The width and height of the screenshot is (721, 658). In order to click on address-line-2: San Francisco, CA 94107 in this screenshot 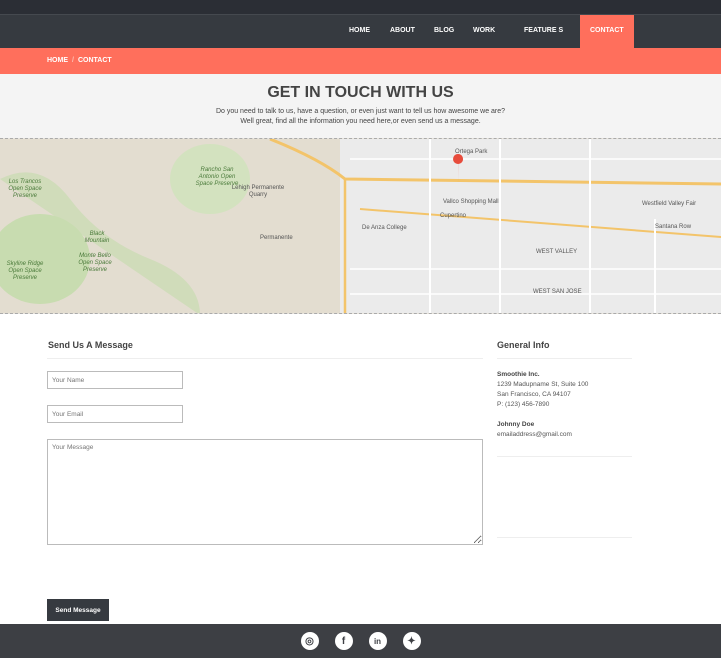, I will do `click(534, 394)`.